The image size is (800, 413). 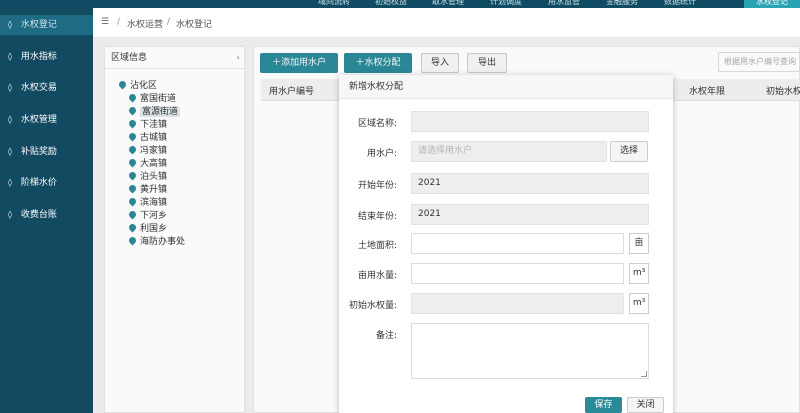 What do you see at coordinates (38, 215) in the screenshot?
I see `sidebar-item-label: 收费台账` at bounding box center [38, 215].